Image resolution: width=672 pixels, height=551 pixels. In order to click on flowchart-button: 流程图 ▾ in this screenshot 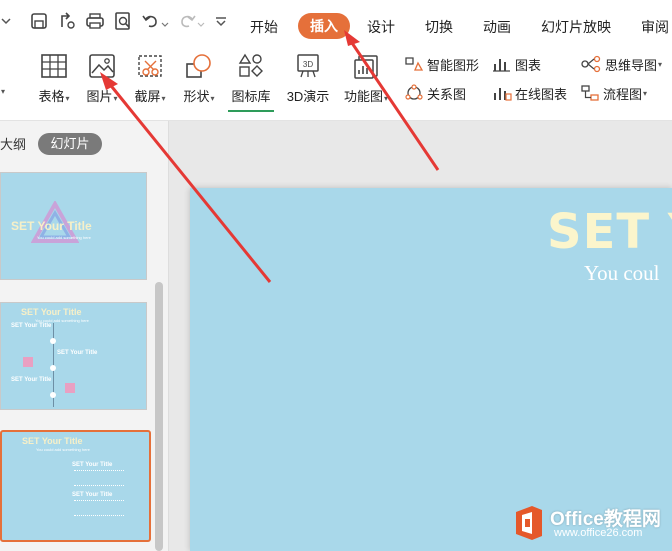, I will do `click(613, 93)`.